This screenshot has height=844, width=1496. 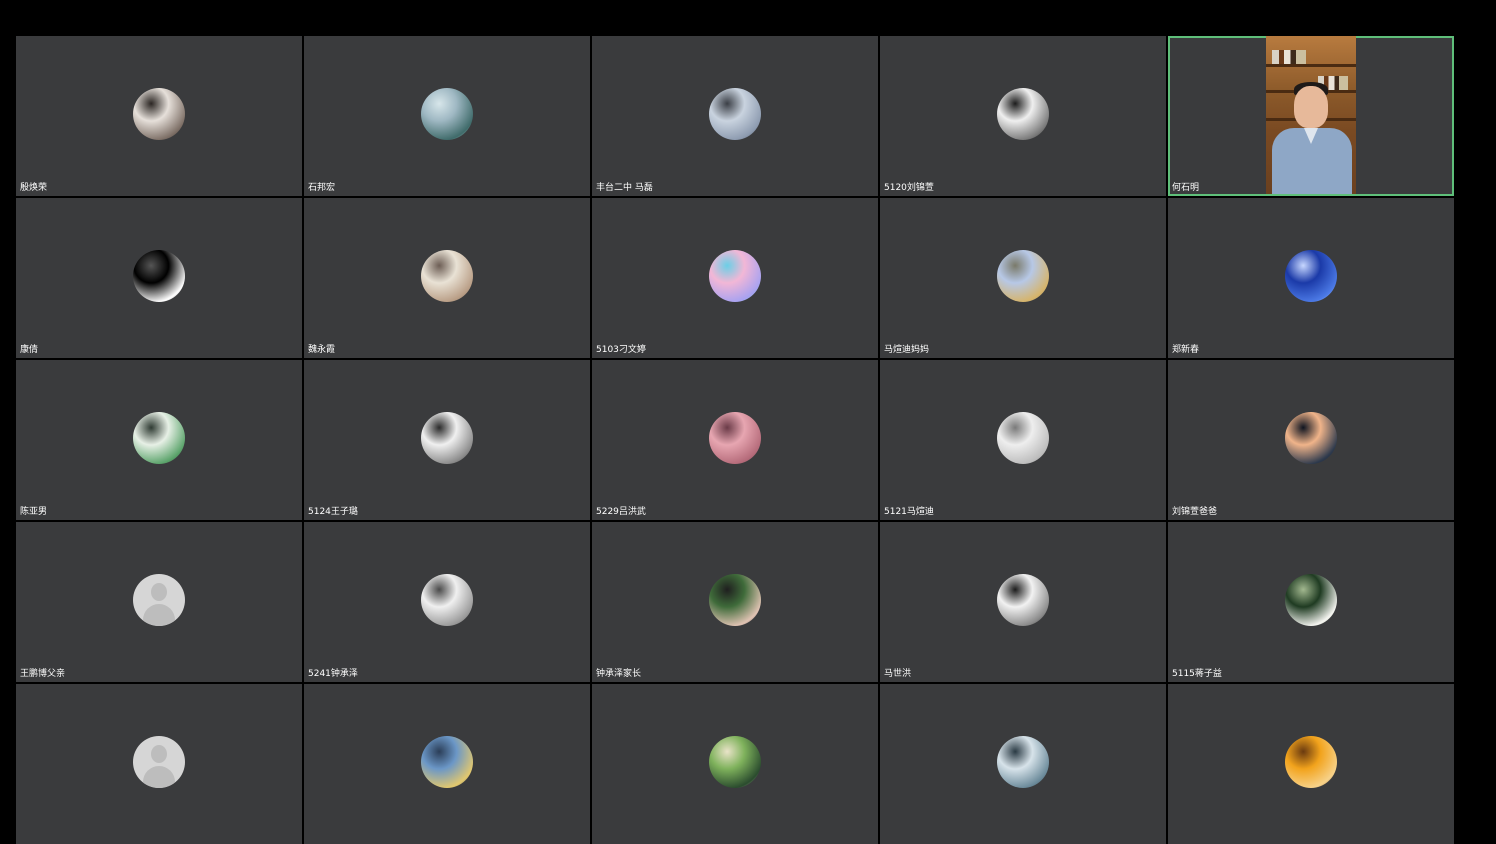 I want to click on sketch-portrait-avatar, so click(x=159, y=276).